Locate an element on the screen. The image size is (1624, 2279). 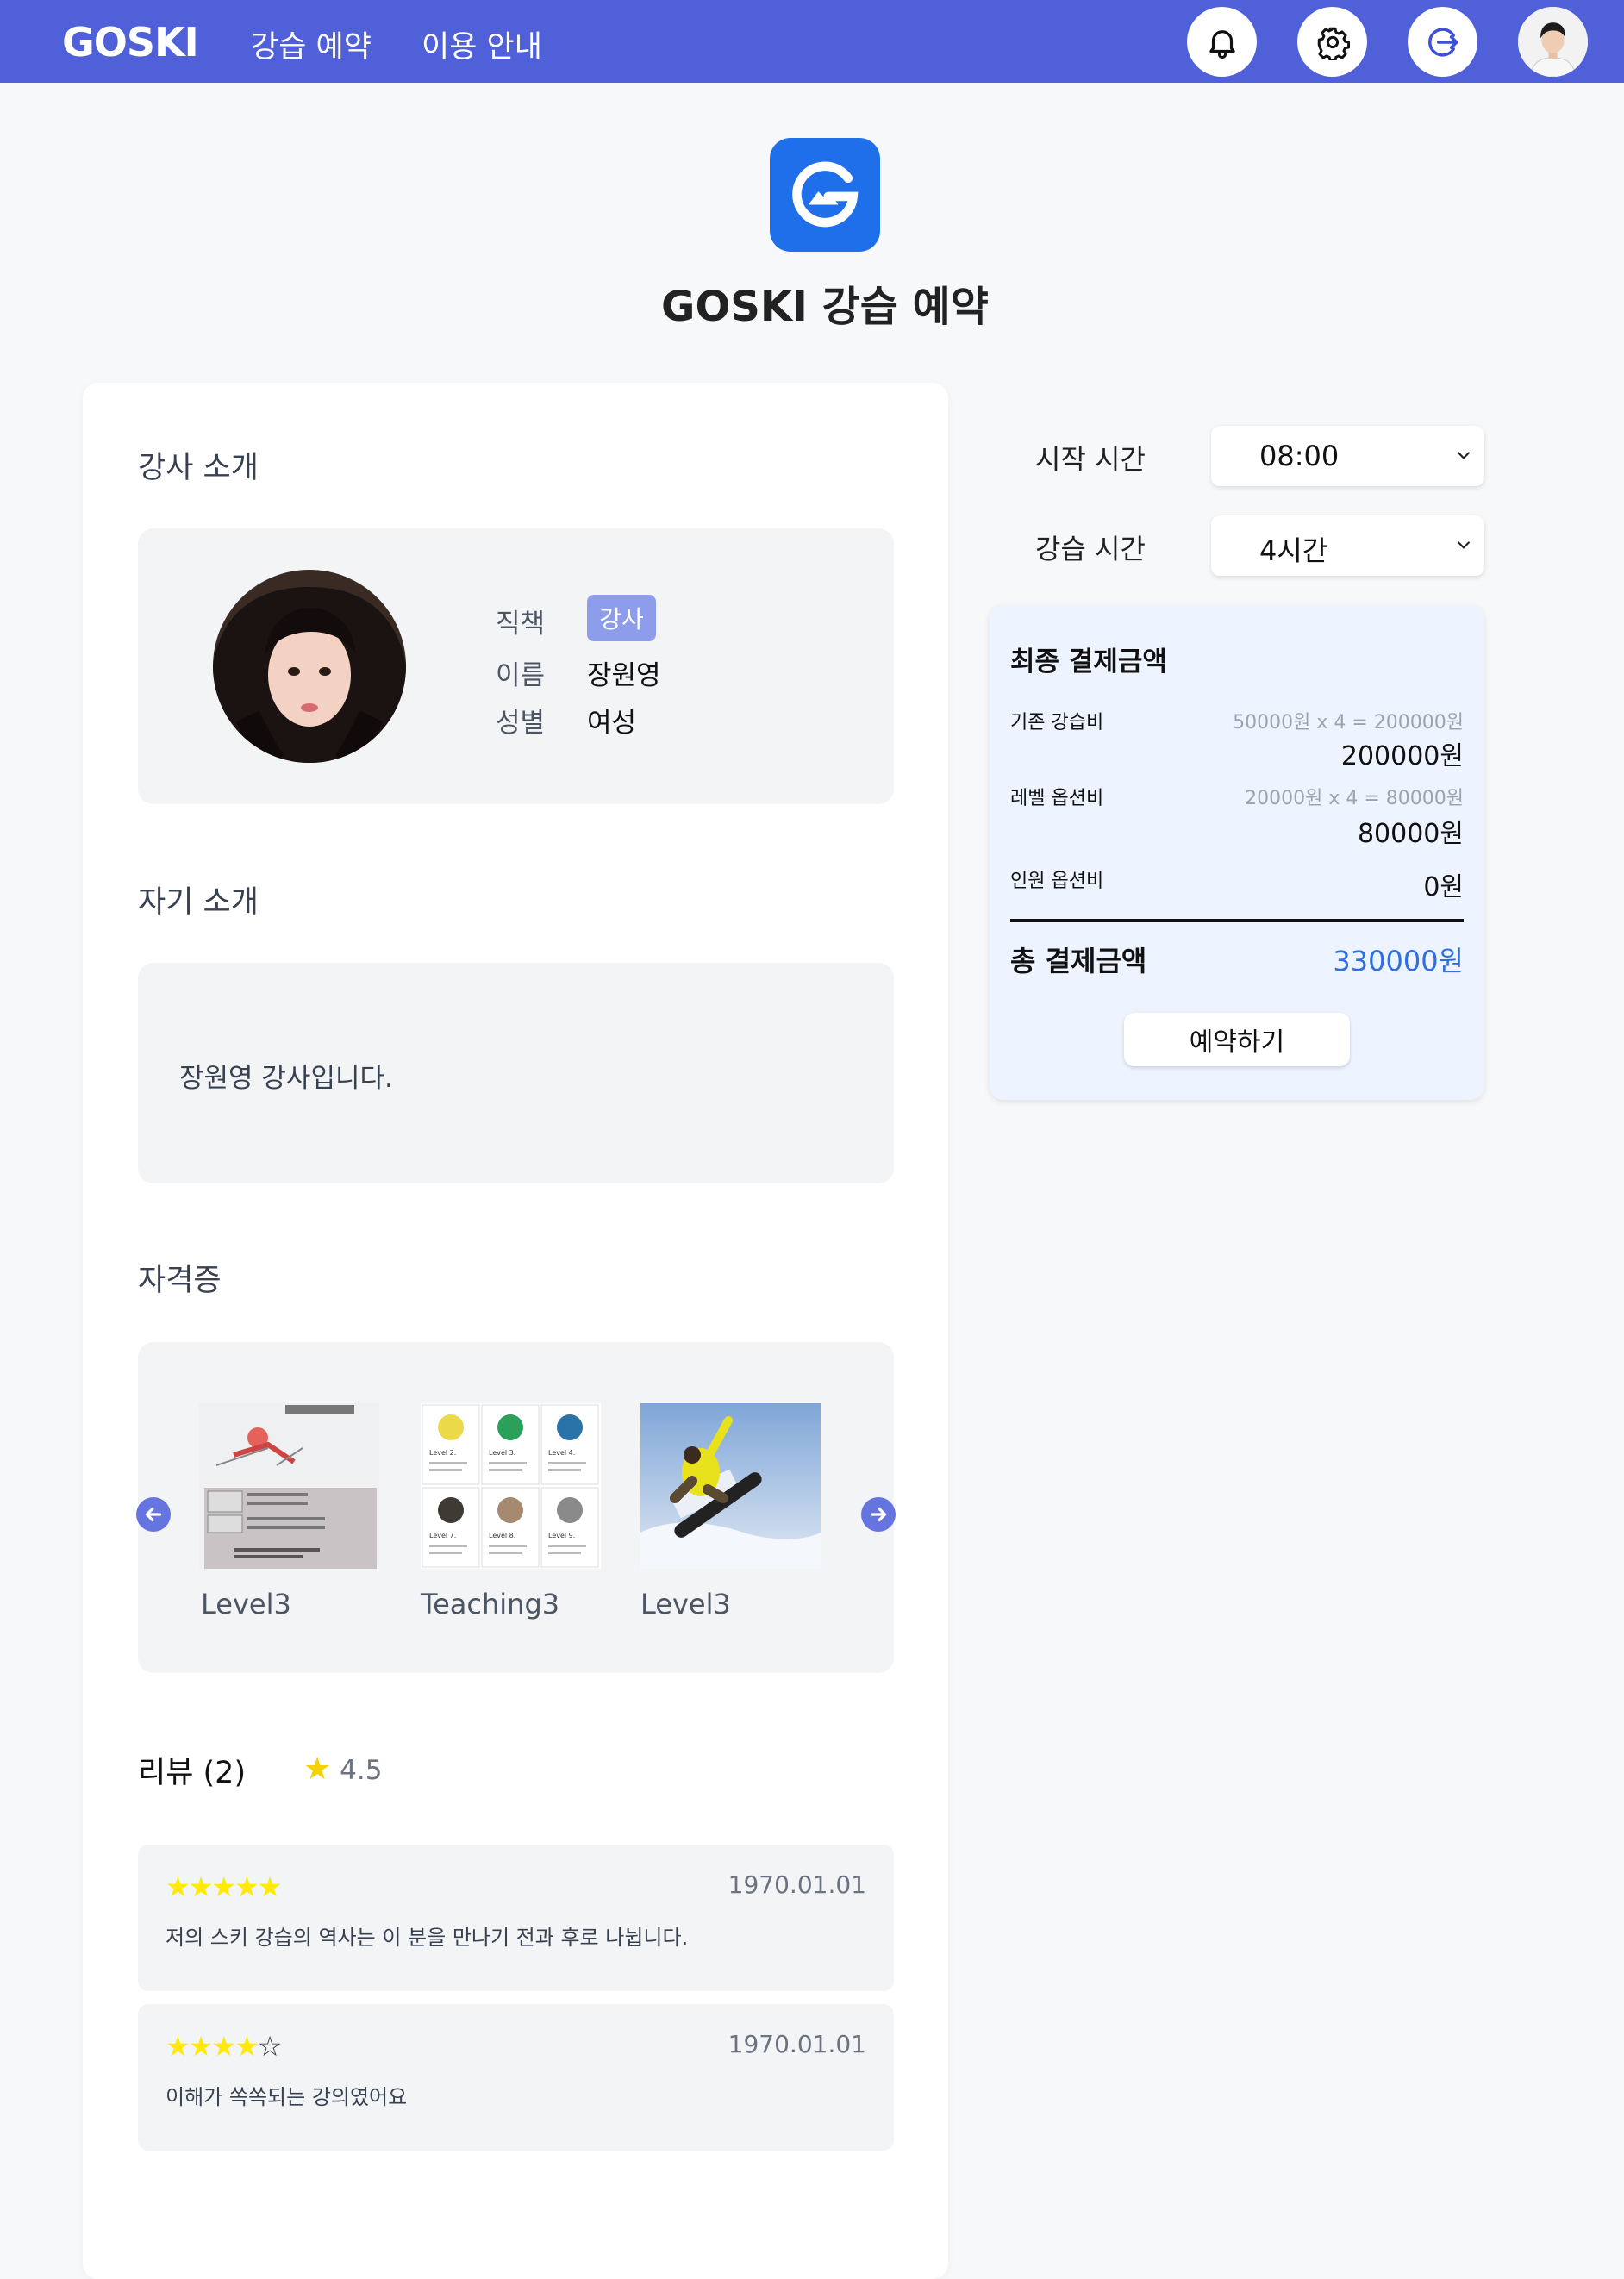
arrow-right-icon is located at coordinates (879, 1514).